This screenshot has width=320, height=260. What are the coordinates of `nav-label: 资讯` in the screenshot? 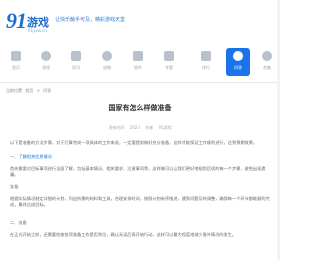 It's located at (76, 67).